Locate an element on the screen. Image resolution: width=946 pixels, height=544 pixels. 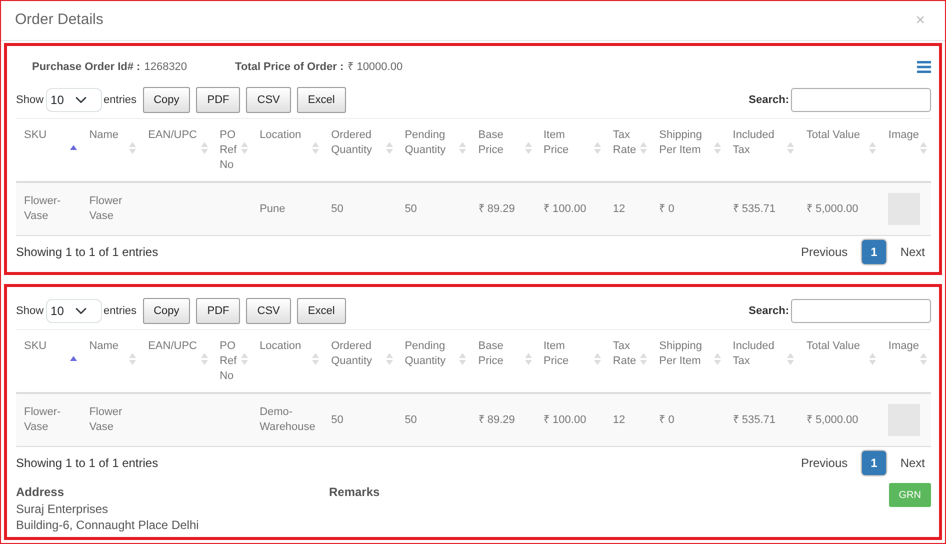
address-line: Building-6, Connaught Place Delhi is located at coordinates (108, 525).